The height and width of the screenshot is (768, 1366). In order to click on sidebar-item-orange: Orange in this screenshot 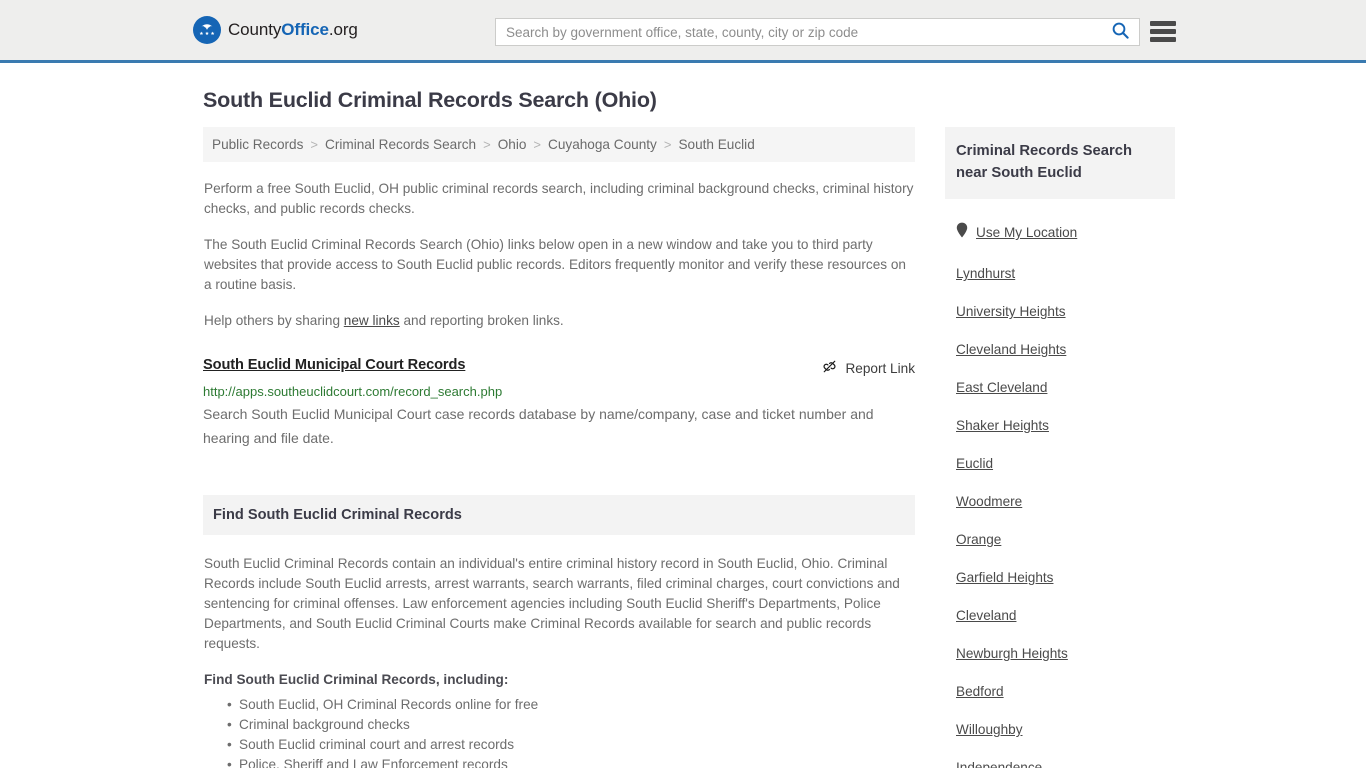, I will do `click(1060, 539)`.